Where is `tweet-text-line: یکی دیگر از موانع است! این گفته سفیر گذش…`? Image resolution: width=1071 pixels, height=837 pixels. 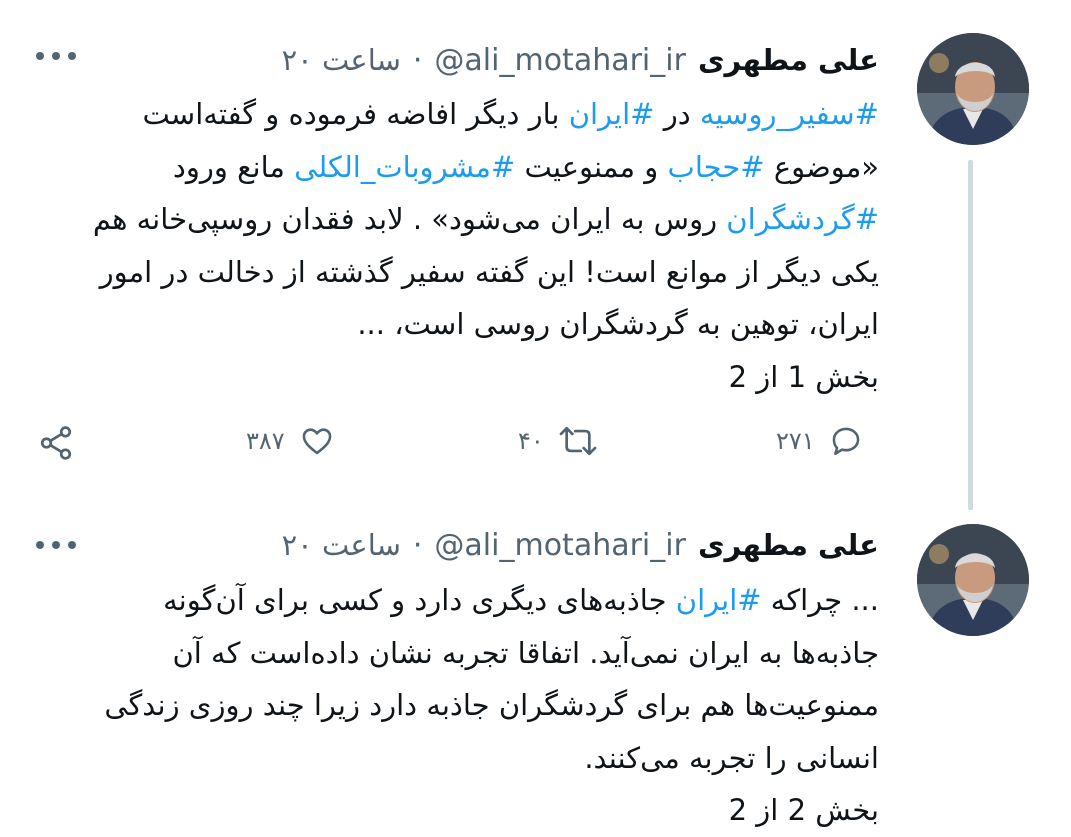
tweet-text-line: یکی دیگر از موانع است! این گفته سفیر گذش… is located at coordinates (459, 272).